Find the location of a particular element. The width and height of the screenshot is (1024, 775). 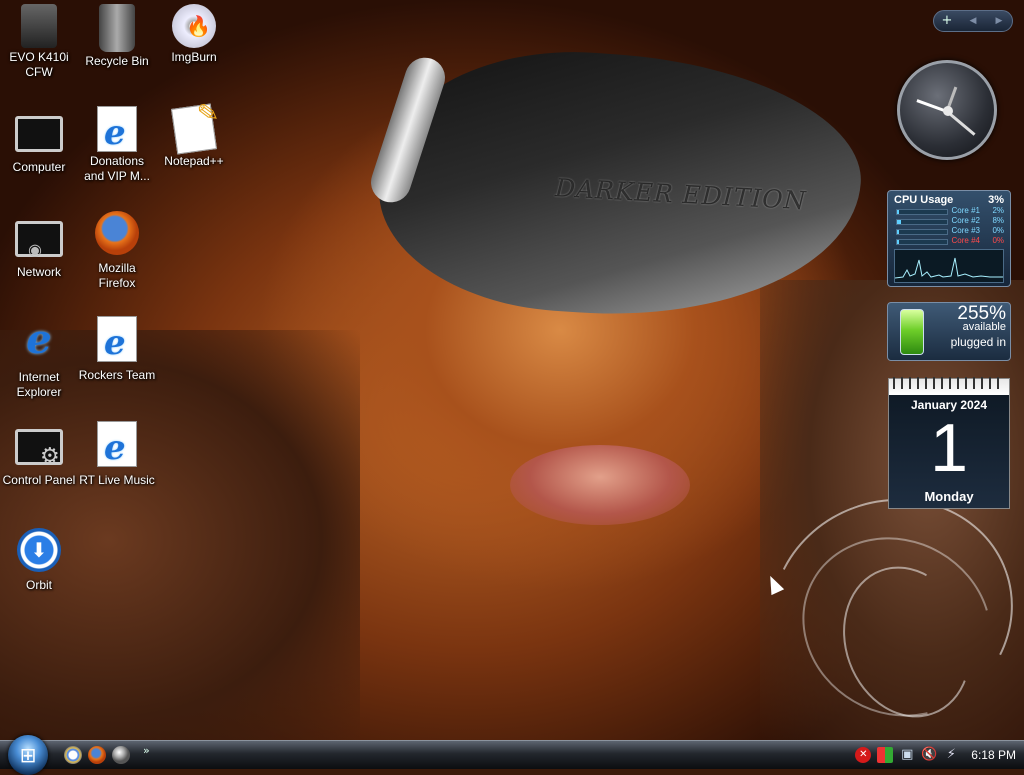

network-icon is located at coordinates (39, 240).